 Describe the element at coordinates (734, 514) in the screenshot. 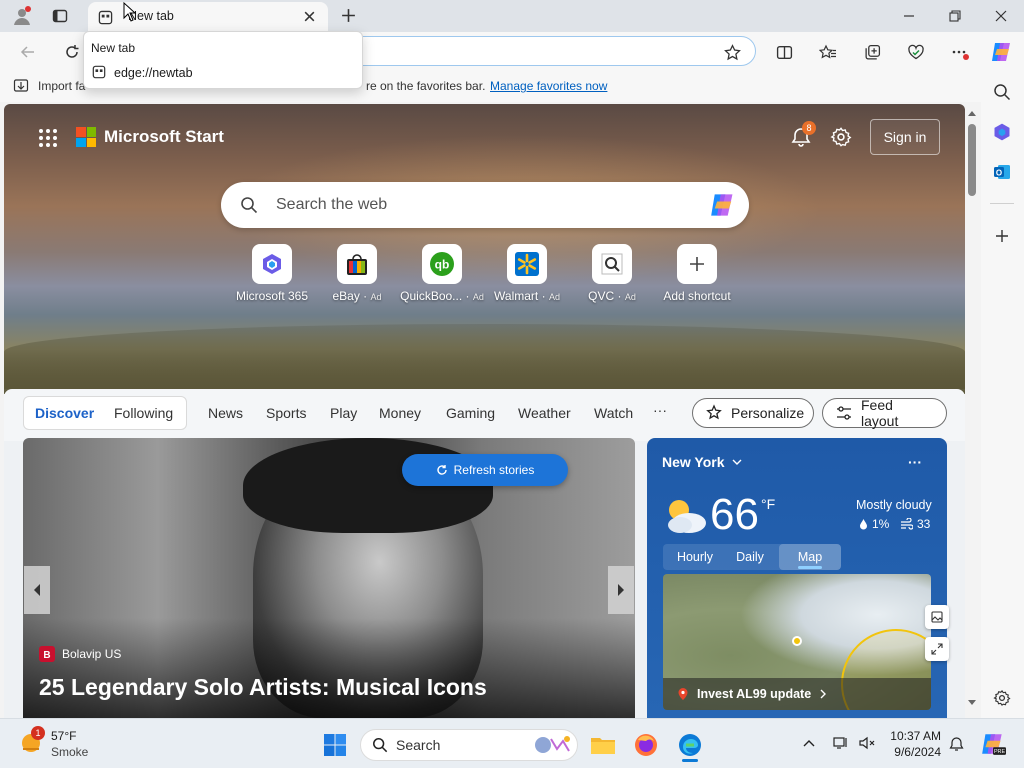

I see `weather-temperature: 66` at that location.